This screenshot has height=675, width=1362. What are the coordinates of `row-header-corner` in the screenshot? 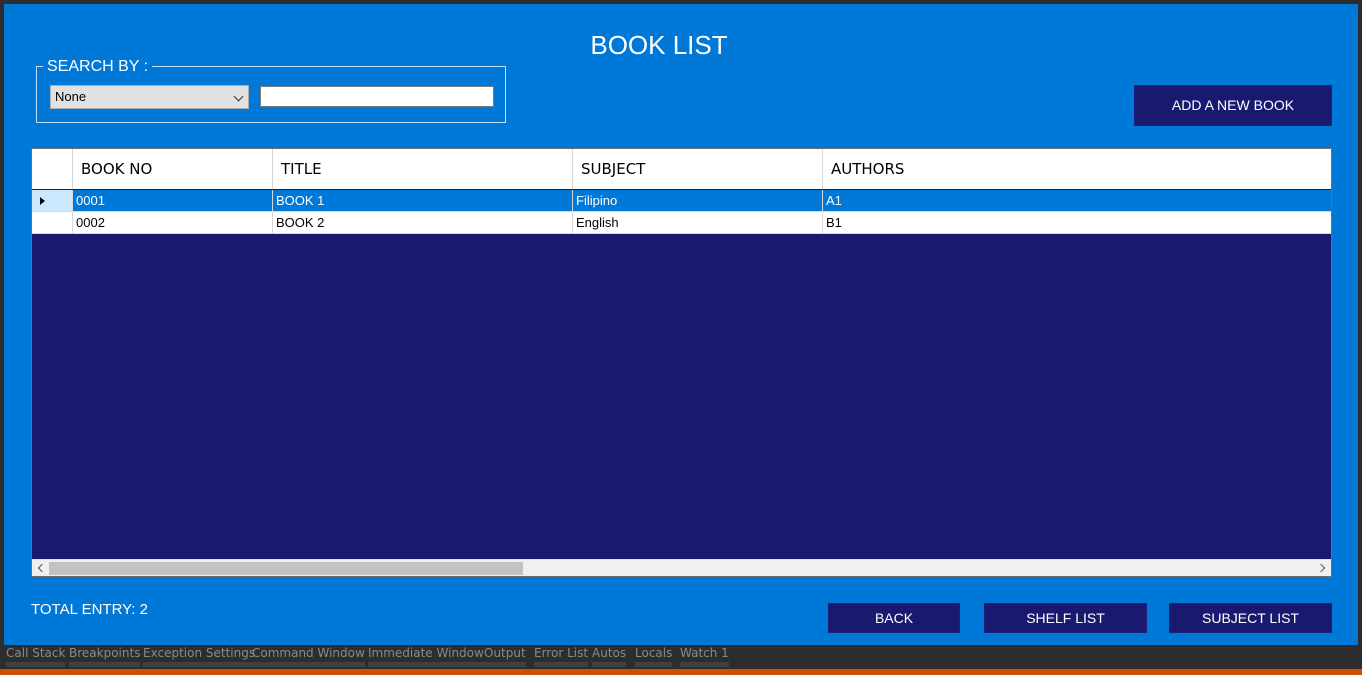 It's located at (52, 169).